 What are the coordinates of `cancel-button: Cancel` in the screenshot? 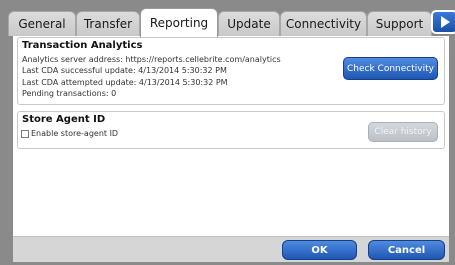 It's located at (406, 250).